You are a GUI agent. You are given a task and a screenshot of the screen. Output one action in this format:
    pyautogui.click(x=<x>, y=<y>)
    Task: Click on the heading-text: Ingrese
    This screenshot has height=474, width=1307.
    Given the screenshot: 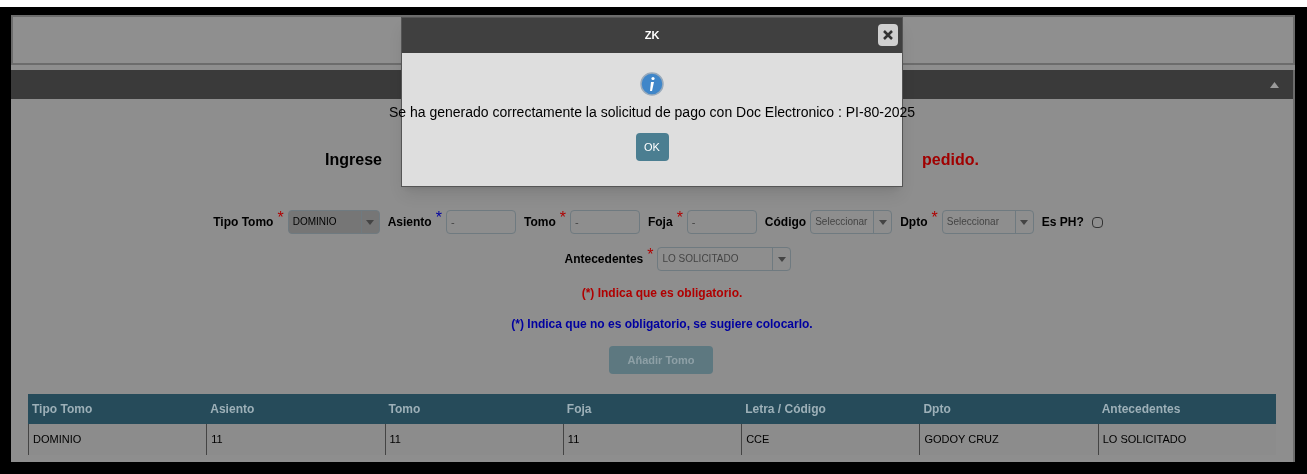 What is the action you would take?
    pyautogui.click(x=353, y=160)
    